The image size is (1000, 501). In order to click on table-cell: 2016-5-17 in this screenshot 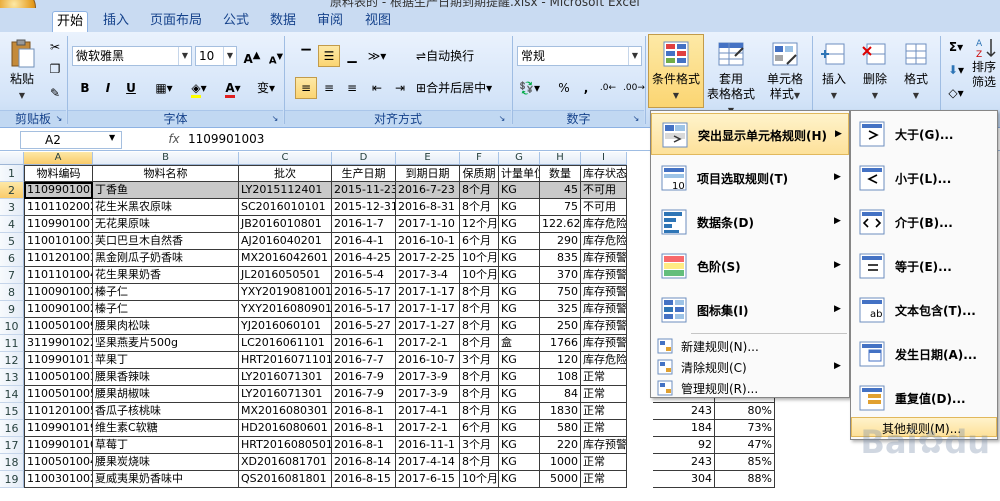, I will do `click(364, 292)`.